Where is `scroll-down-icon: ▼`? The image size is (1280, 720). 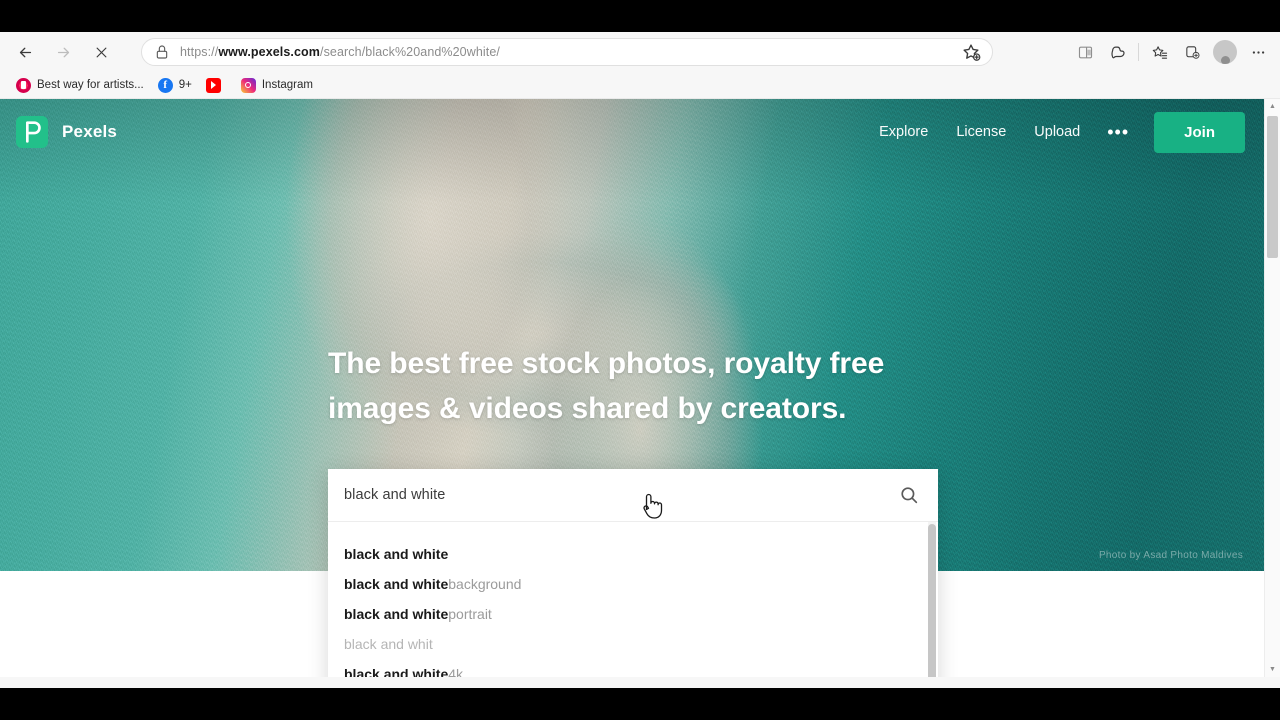 scroll-down-icon: ▼ is located at coordinates (1272, 669).